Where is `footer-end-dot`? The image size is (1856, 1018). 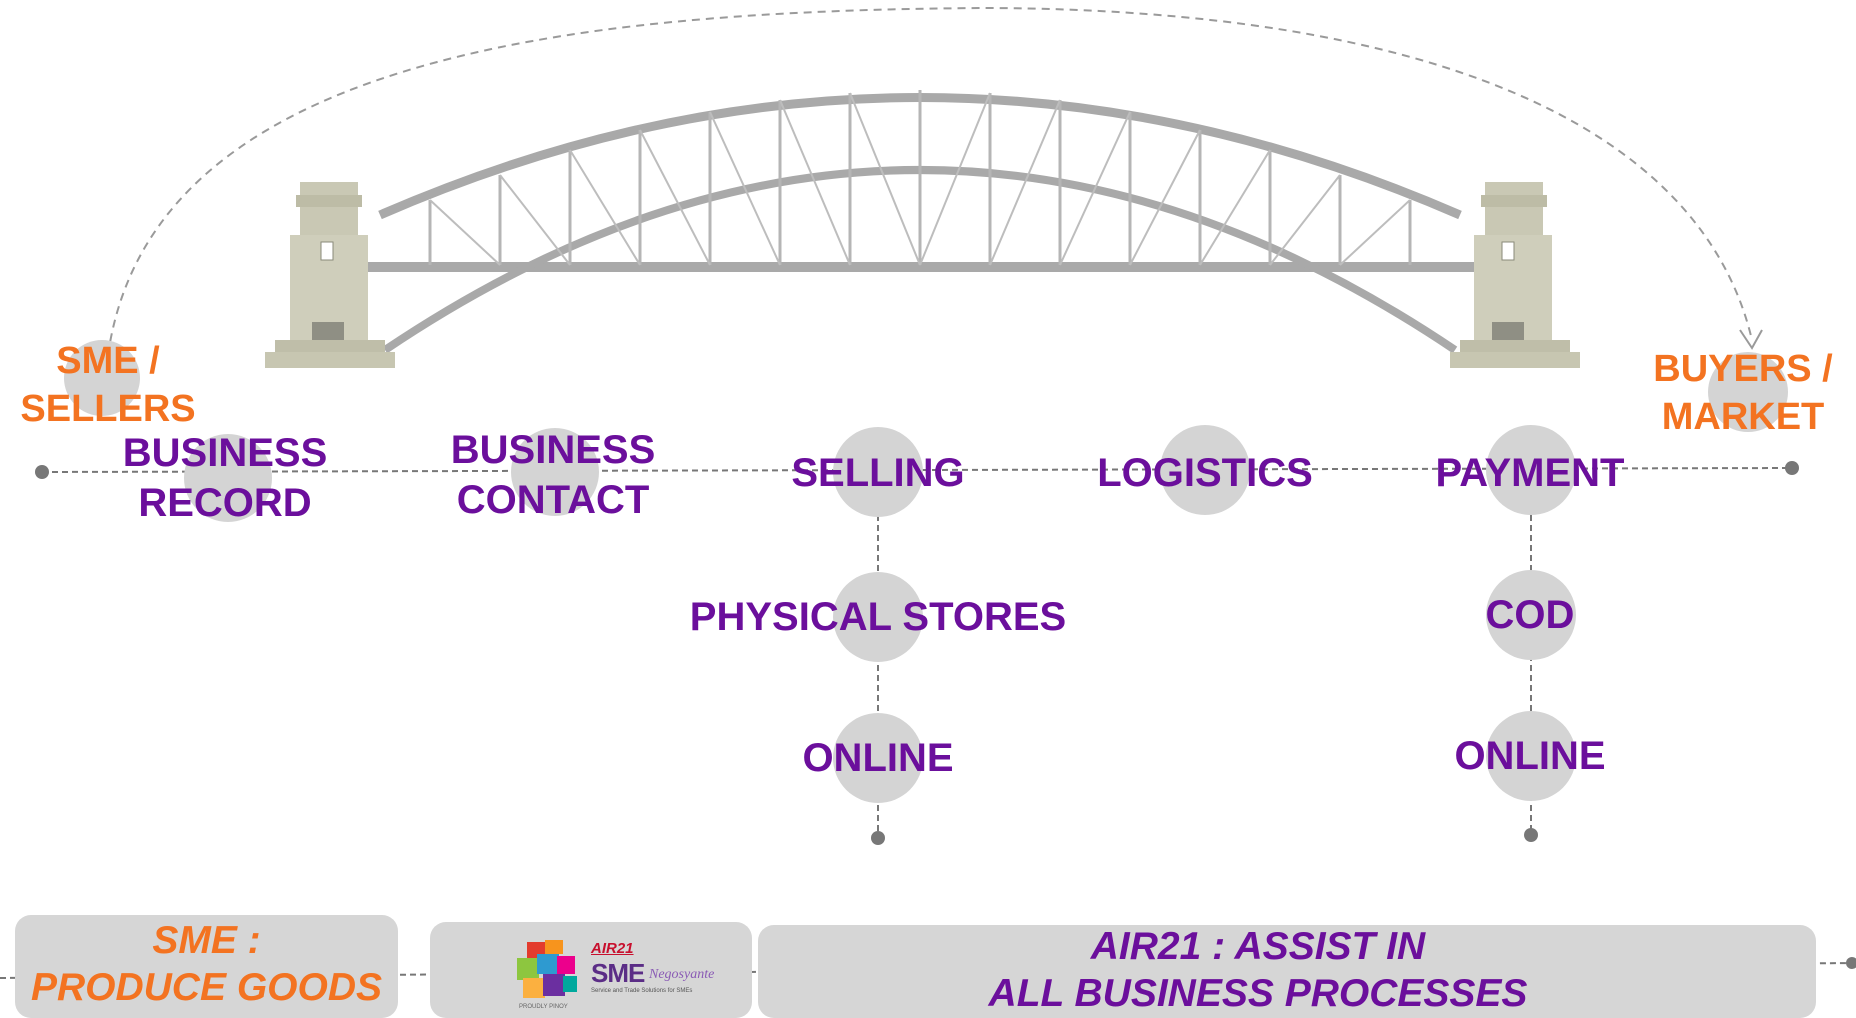
footer-end-dot is located at coordinates (1851, 963).